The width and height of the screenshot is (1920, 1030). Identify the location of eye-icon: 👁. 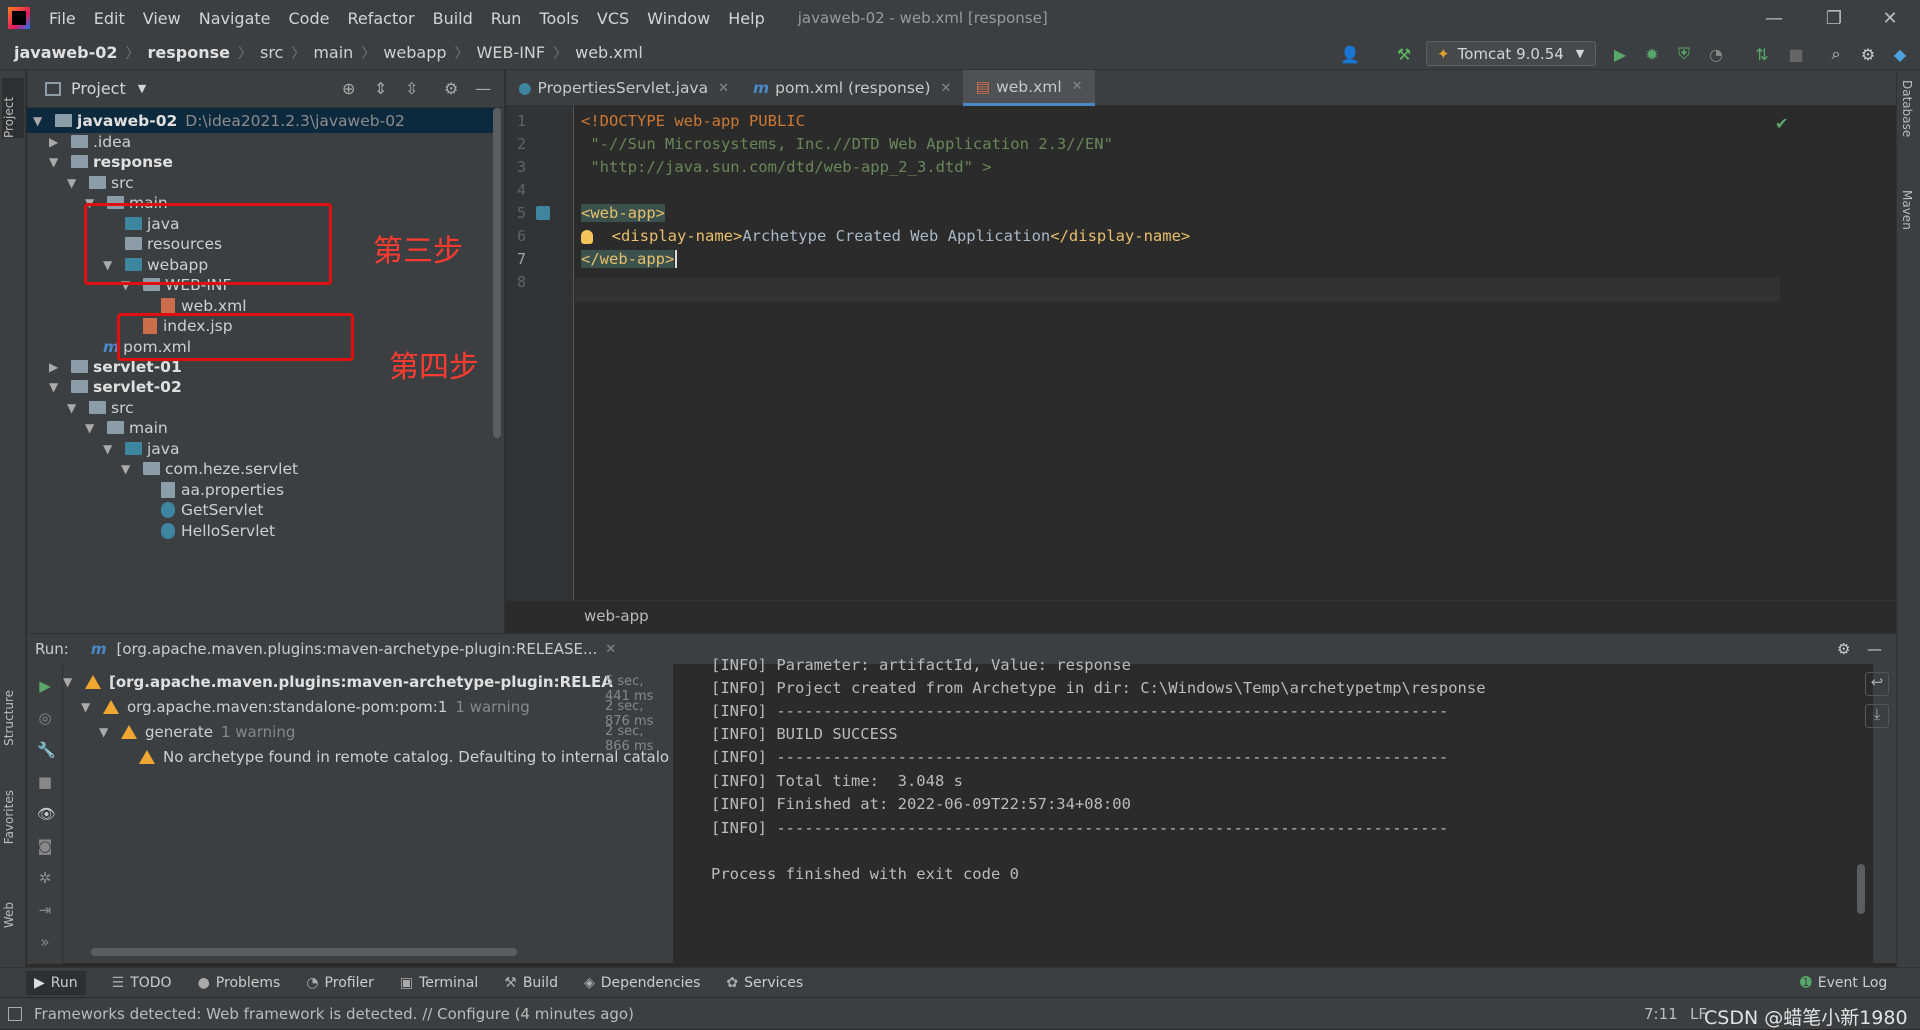
(46, 814).